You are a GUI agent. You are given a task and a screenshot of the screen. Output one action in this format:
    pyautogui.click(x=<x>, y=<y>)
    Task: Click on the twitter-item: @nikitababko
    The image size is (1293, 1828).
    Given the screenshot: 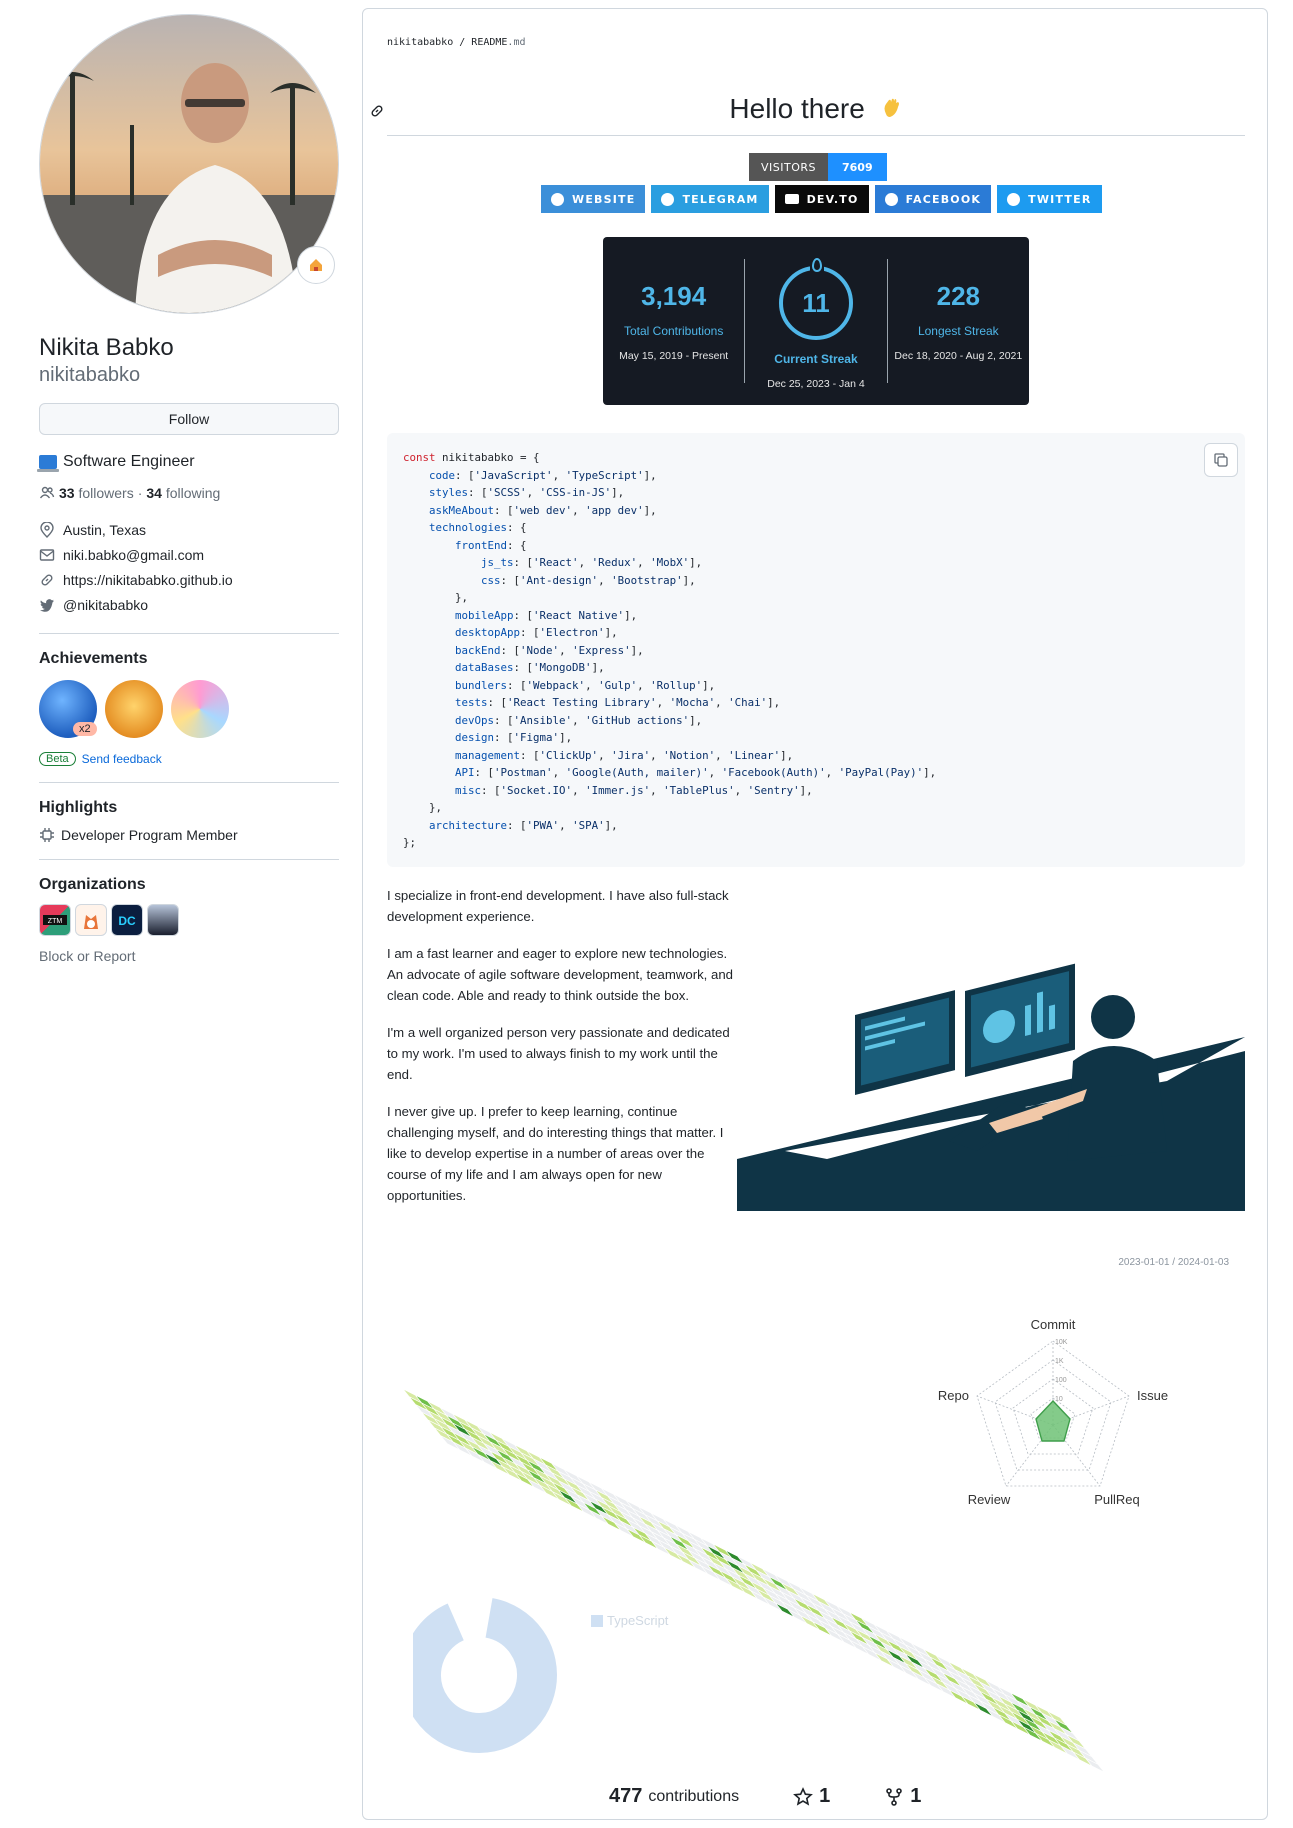 What is the action you would take?
    pyautogui.click(x=189, y=604)
    